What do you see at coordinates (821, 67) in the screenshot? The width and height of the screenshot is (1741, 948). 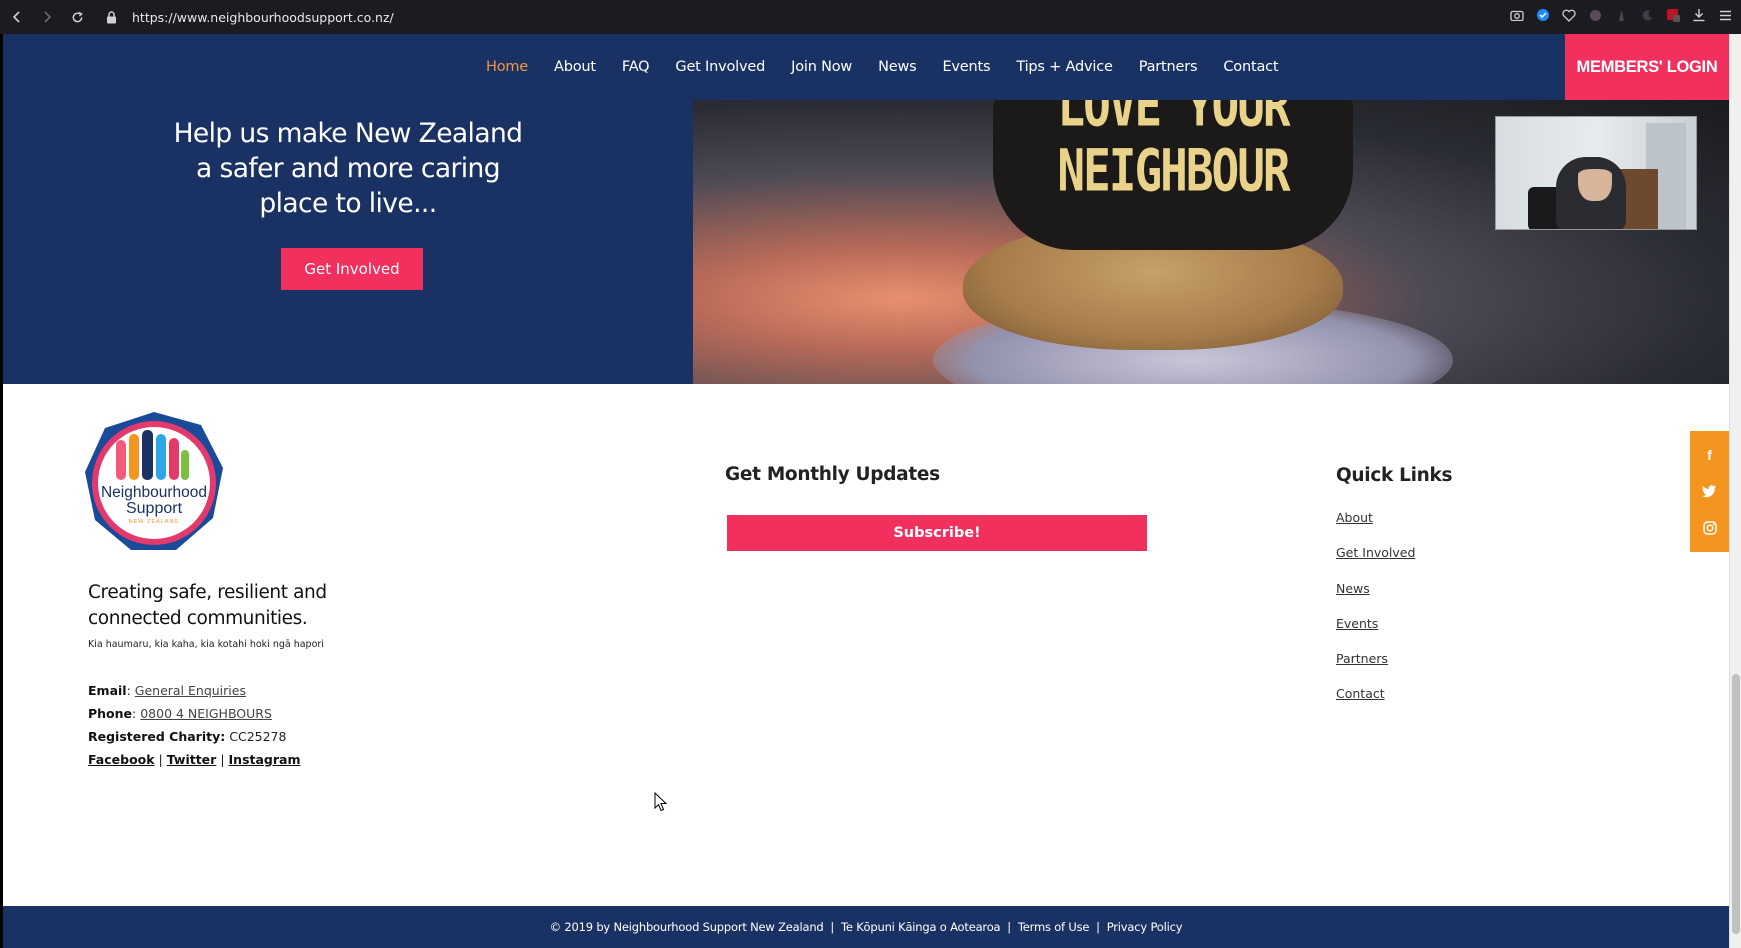 I see `nav-join-now: Join Now` at bounding box center [821, 67].